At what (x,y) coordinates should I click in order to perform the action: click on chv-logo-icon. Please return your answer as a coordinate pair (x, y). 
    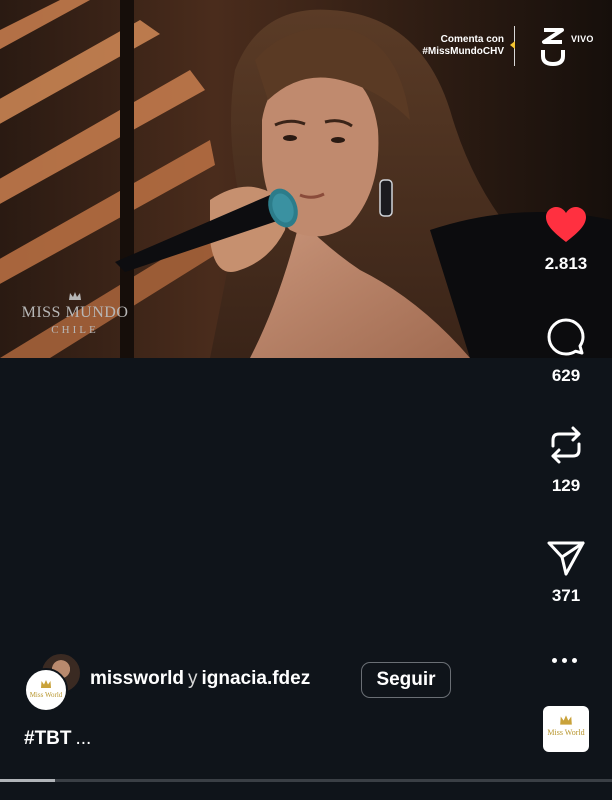
    Looking at the image, I should click on (553, 47).